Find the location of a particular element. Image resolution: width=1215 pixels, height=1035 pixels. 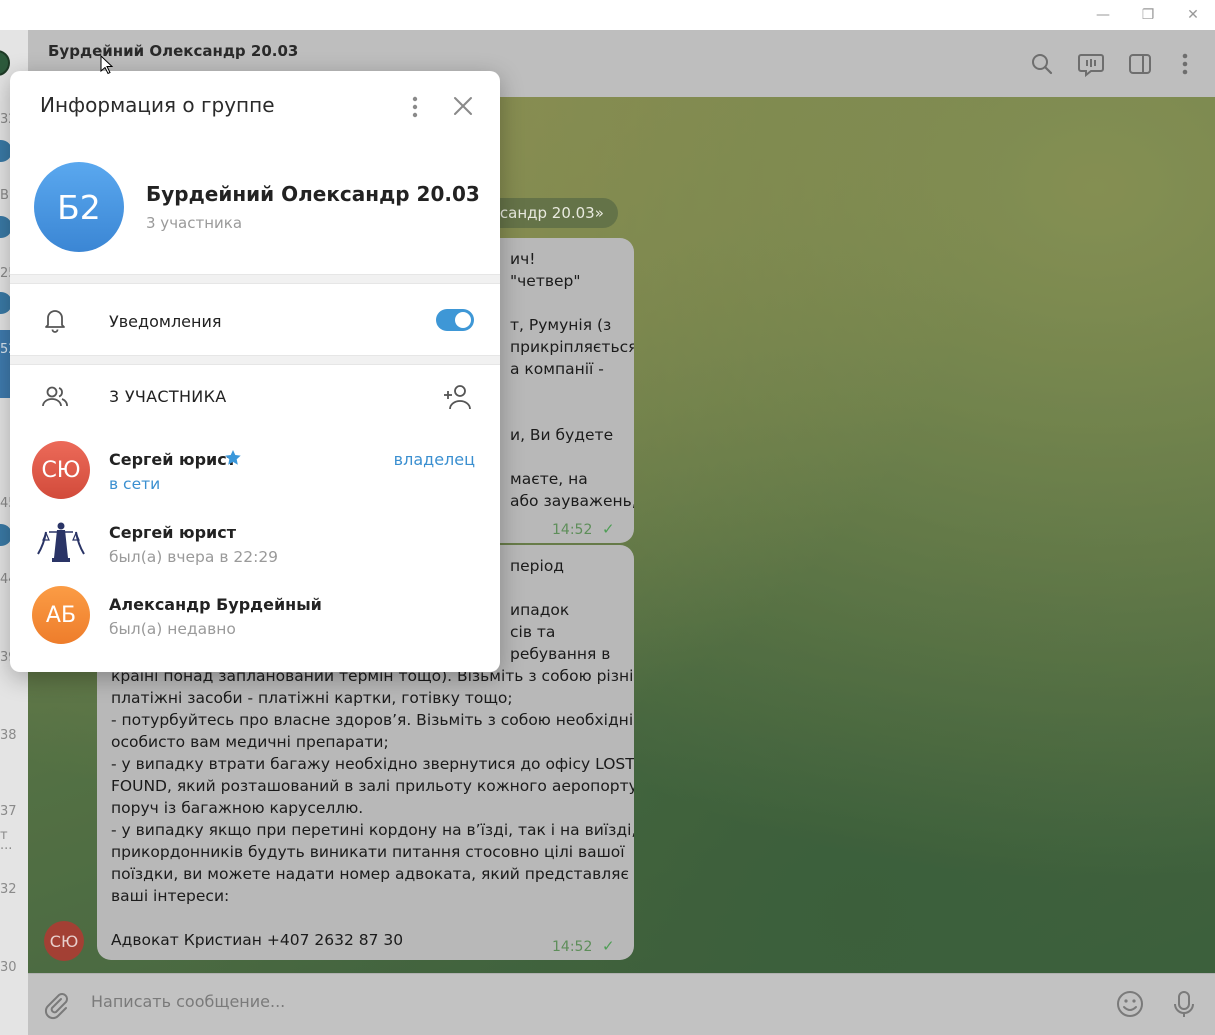

chat-time: 30 is located at coordinates (8, 967).